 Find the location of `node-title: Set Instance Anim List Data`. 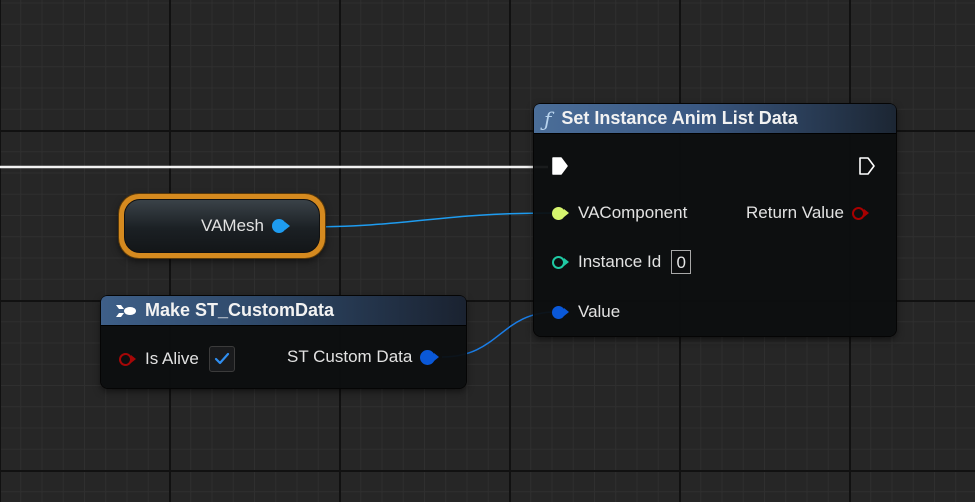

node-title: Set Instance Anim List Data is located at coordinates (679, 118).